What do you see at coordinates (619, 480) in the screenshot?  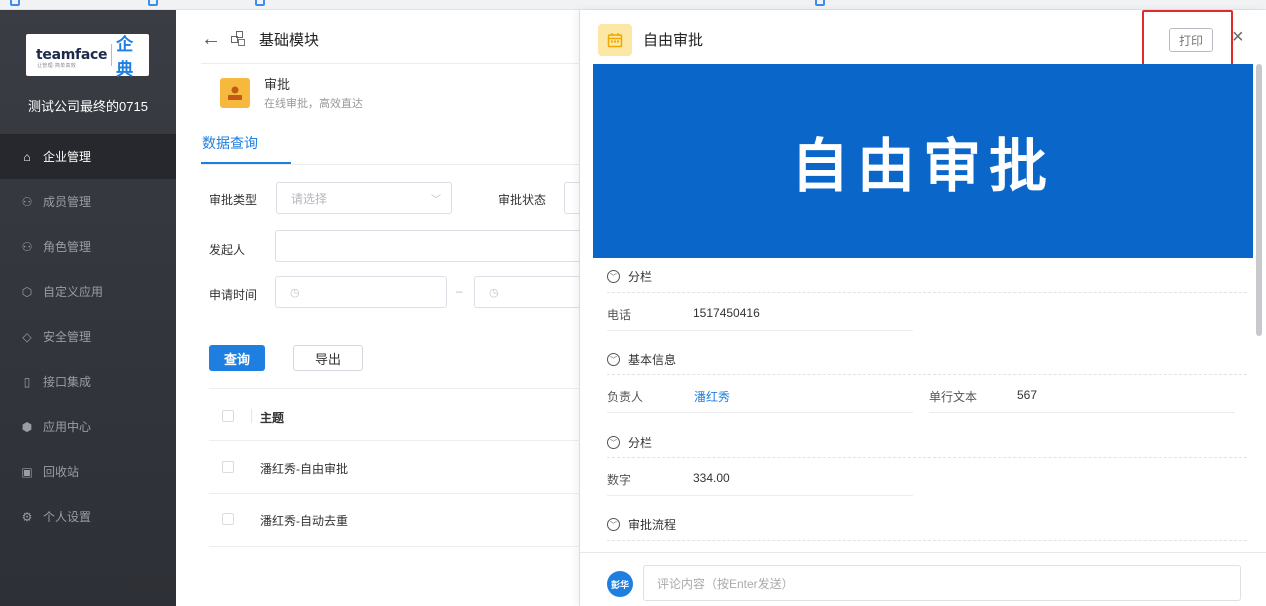 I see `number-label: 数字` at bounding box center [619, 480].